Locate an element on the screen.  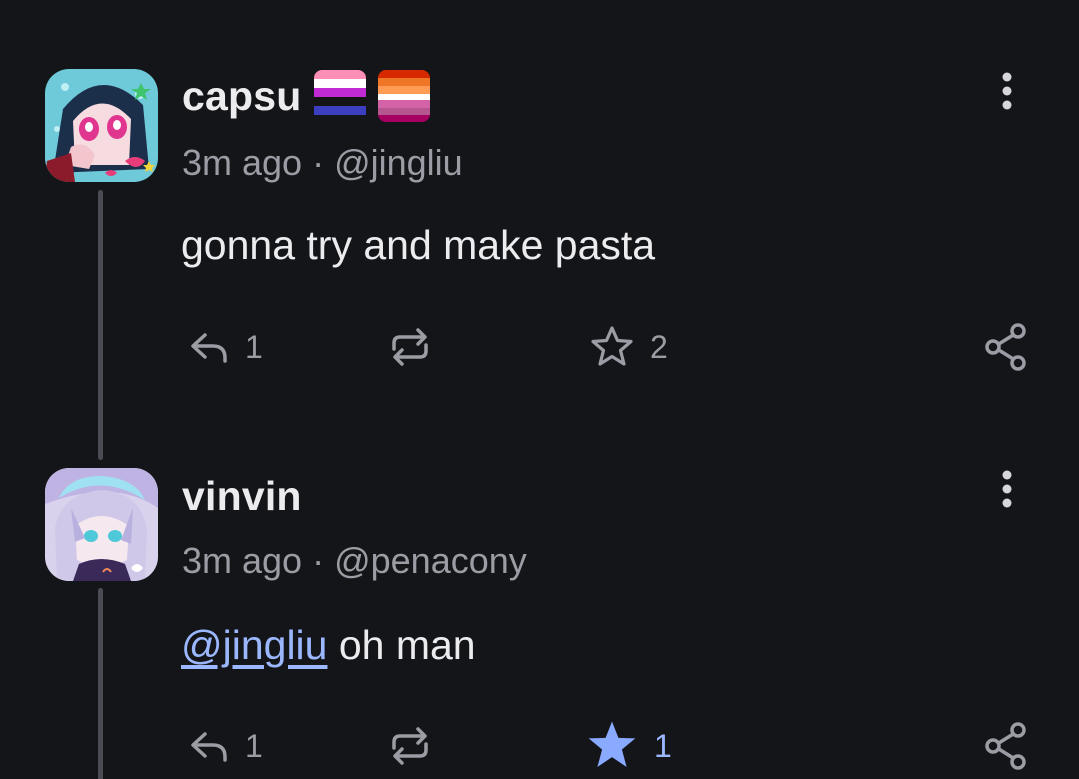
genderfluid-flag is located at coordinates (339, 96).